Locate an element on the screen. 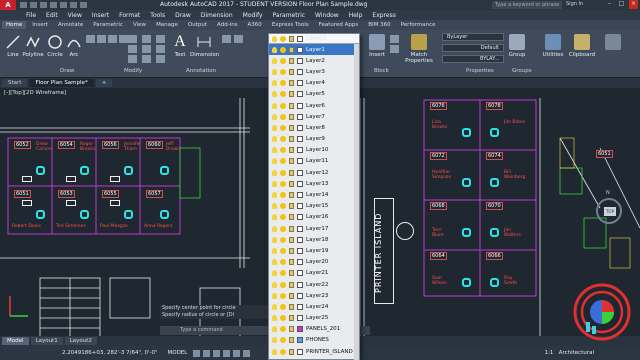 This screenshot has width=640, height=360. menu-modify: Modify is located at coordinates (253, 15).